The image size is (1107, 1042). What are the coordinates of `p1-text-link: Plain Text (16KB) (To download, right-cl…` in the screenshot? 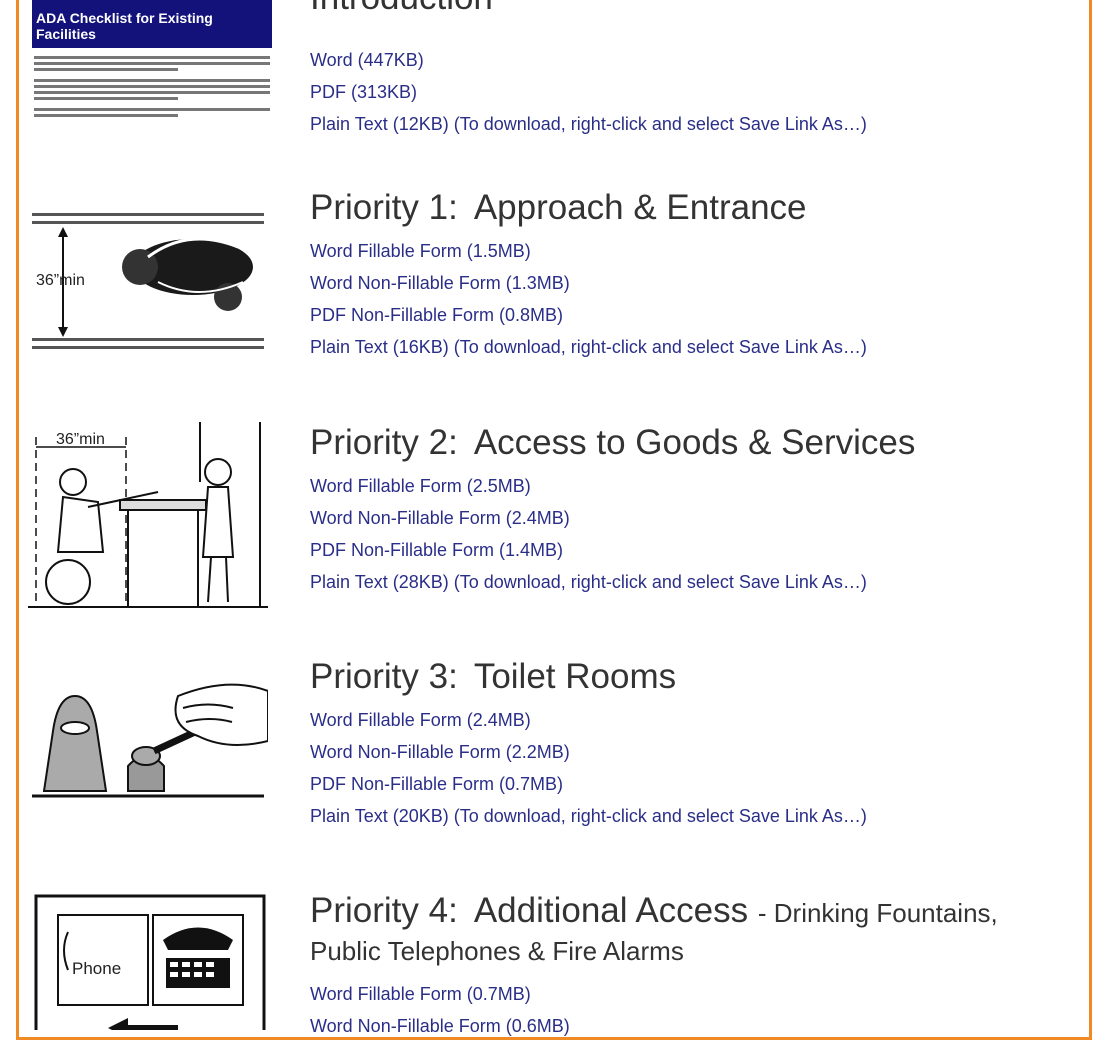 It's located at (588, 347).